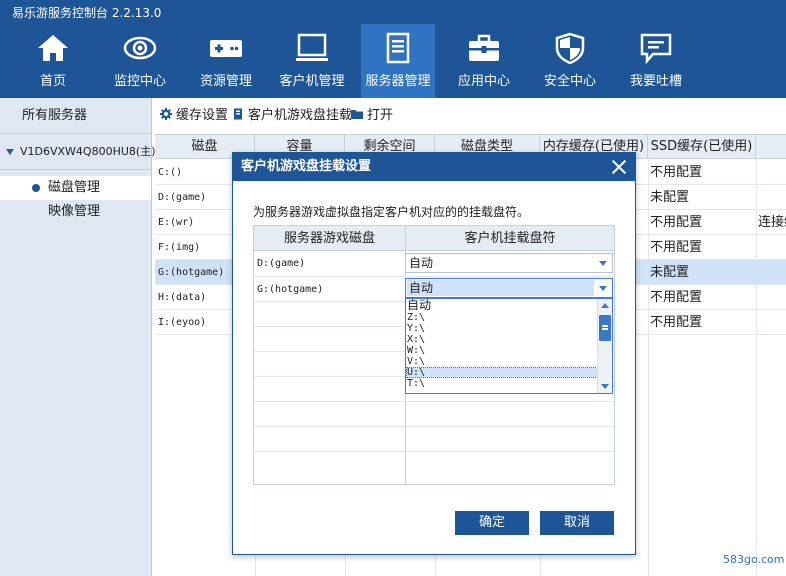 This screenshot has width=786, height=576. What do you see at coordinates (281, 263) in the screenshot?
I see `server-disk-cell: D:(game)` at bounding box center [281, 263].